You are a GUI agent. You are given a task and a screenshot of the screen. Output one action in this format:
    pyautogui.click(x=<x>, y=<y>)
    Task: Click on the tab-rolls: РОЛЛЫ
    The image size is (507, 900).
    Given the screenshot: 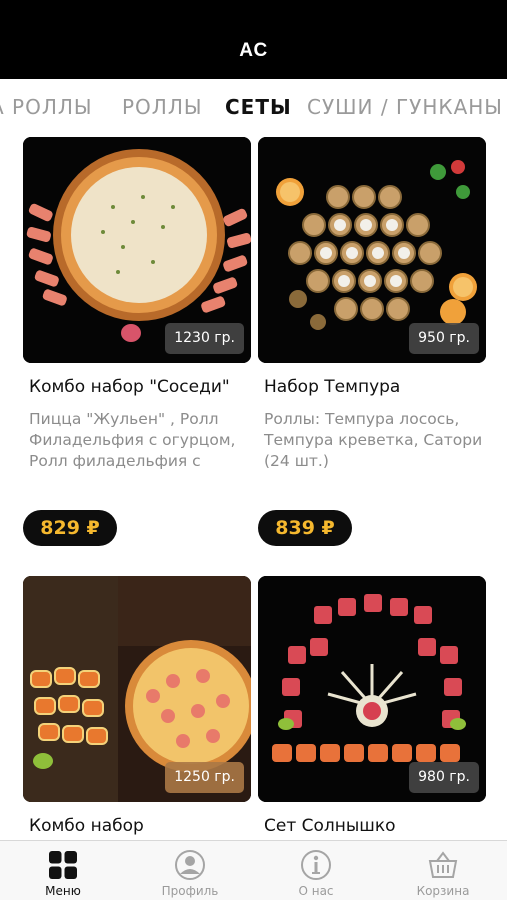 What is the action you would take?
    pyautogui.click(x=162, y=107)
    